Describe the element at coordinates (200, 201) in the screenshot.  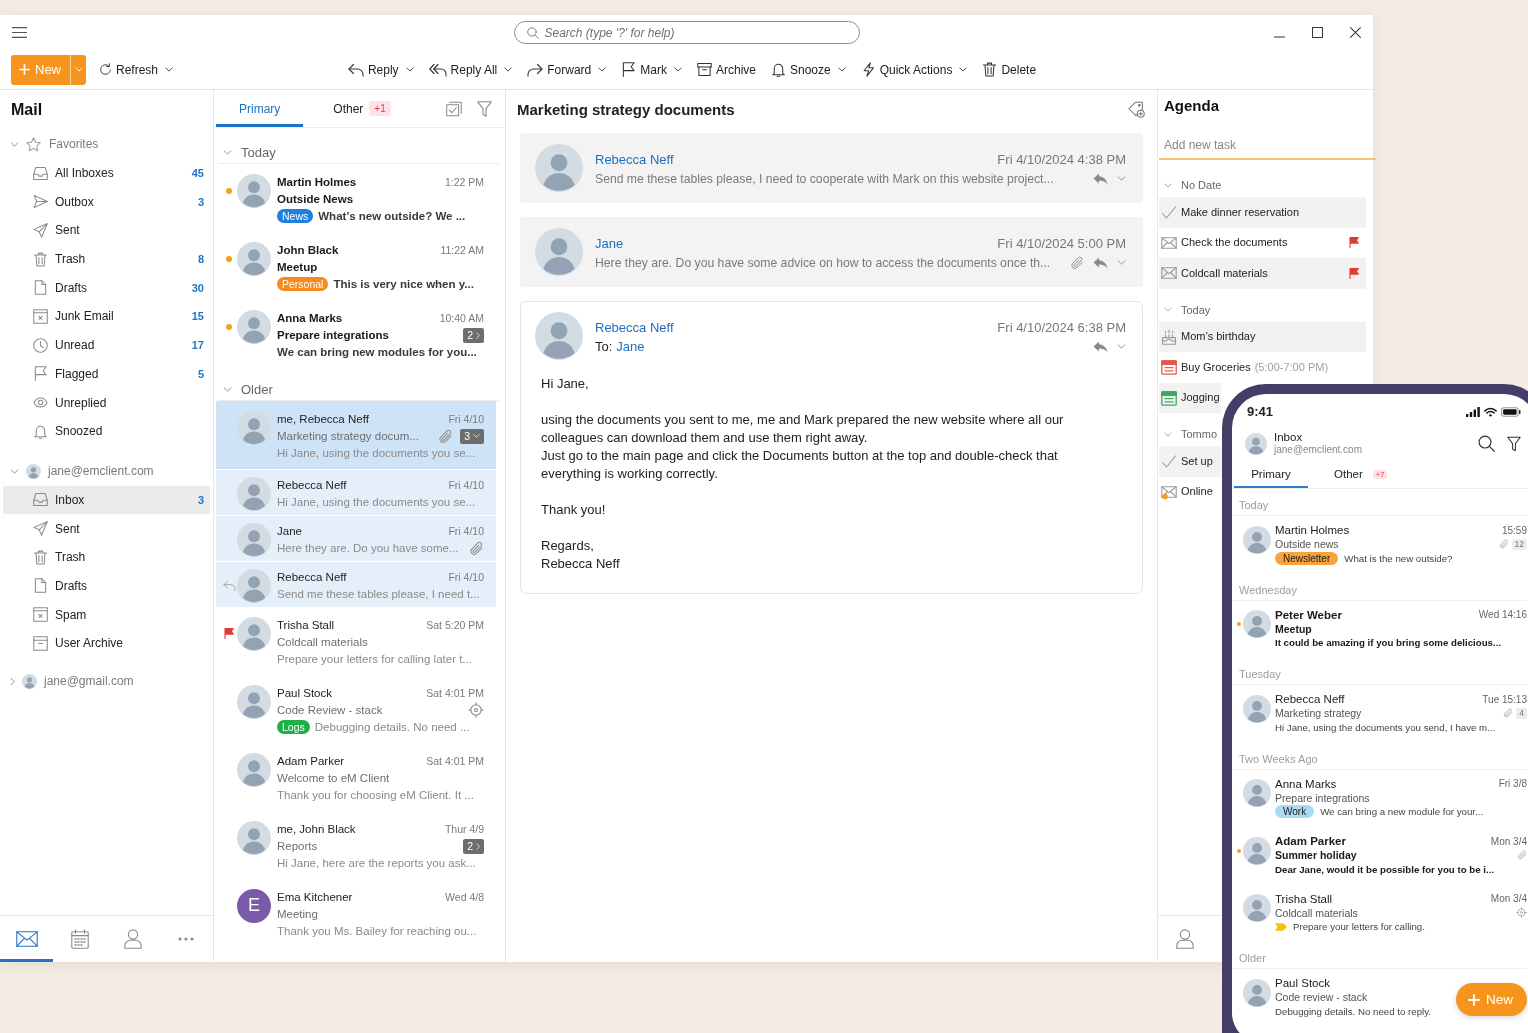
I see `unread-count: 3` at that location.